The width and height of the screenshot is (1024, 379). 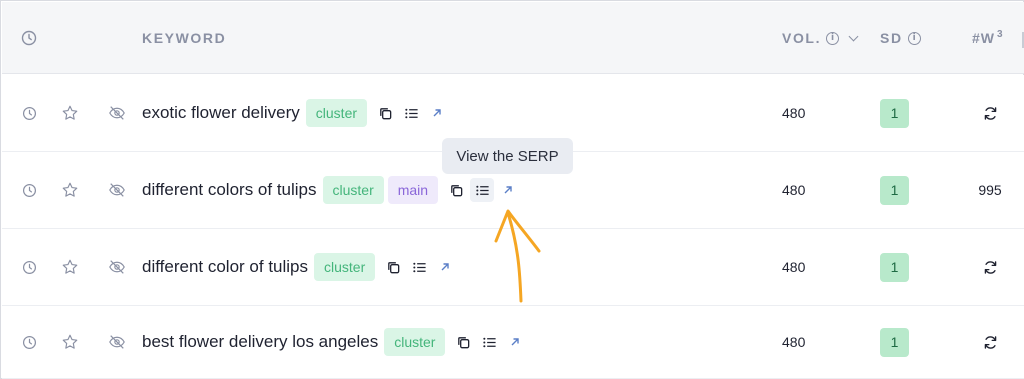 I want to click on keyword-column-header: KEYWORD, so click(x=184, y=38).